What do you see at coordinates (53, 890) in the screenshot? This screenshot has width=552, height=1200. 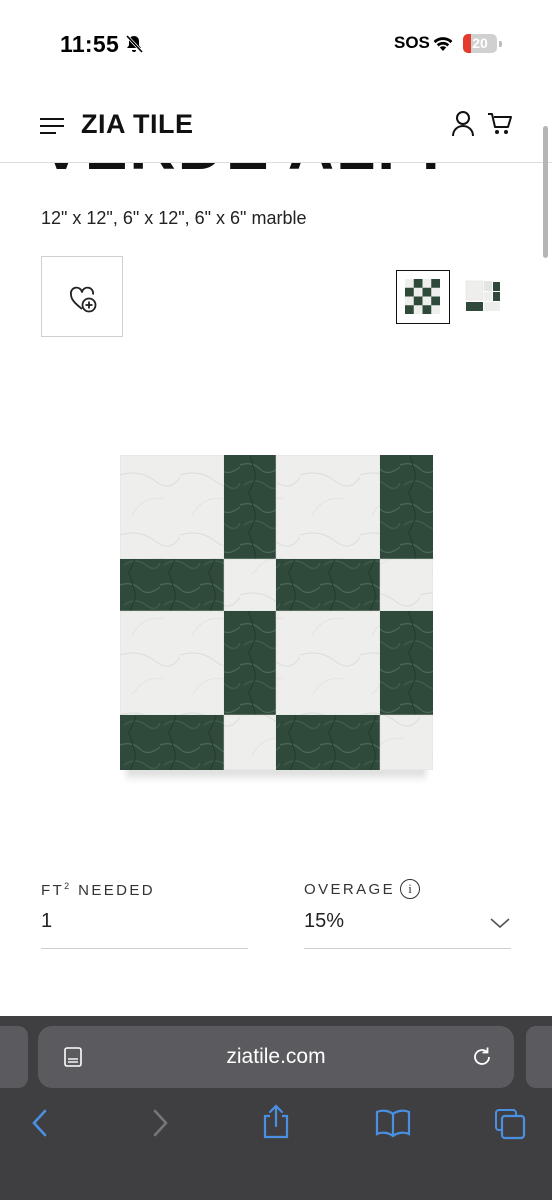 I see `sqft-label-unit: FT` at bounding box center [53, 890].